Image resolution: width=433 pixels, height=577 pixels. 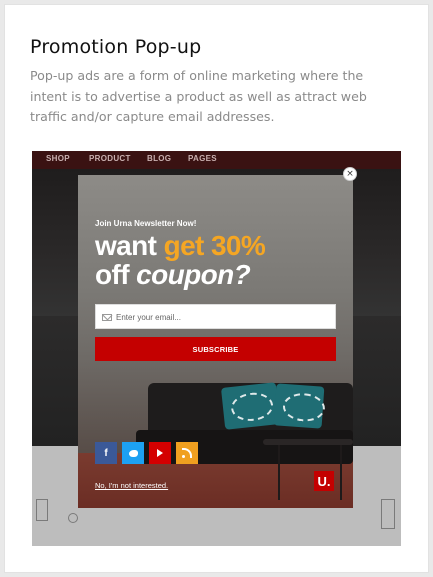 What do you see at coordinates (388, 514) in the screenshot?
I see `decor-lamp-right` at bounding box center [388, 514].